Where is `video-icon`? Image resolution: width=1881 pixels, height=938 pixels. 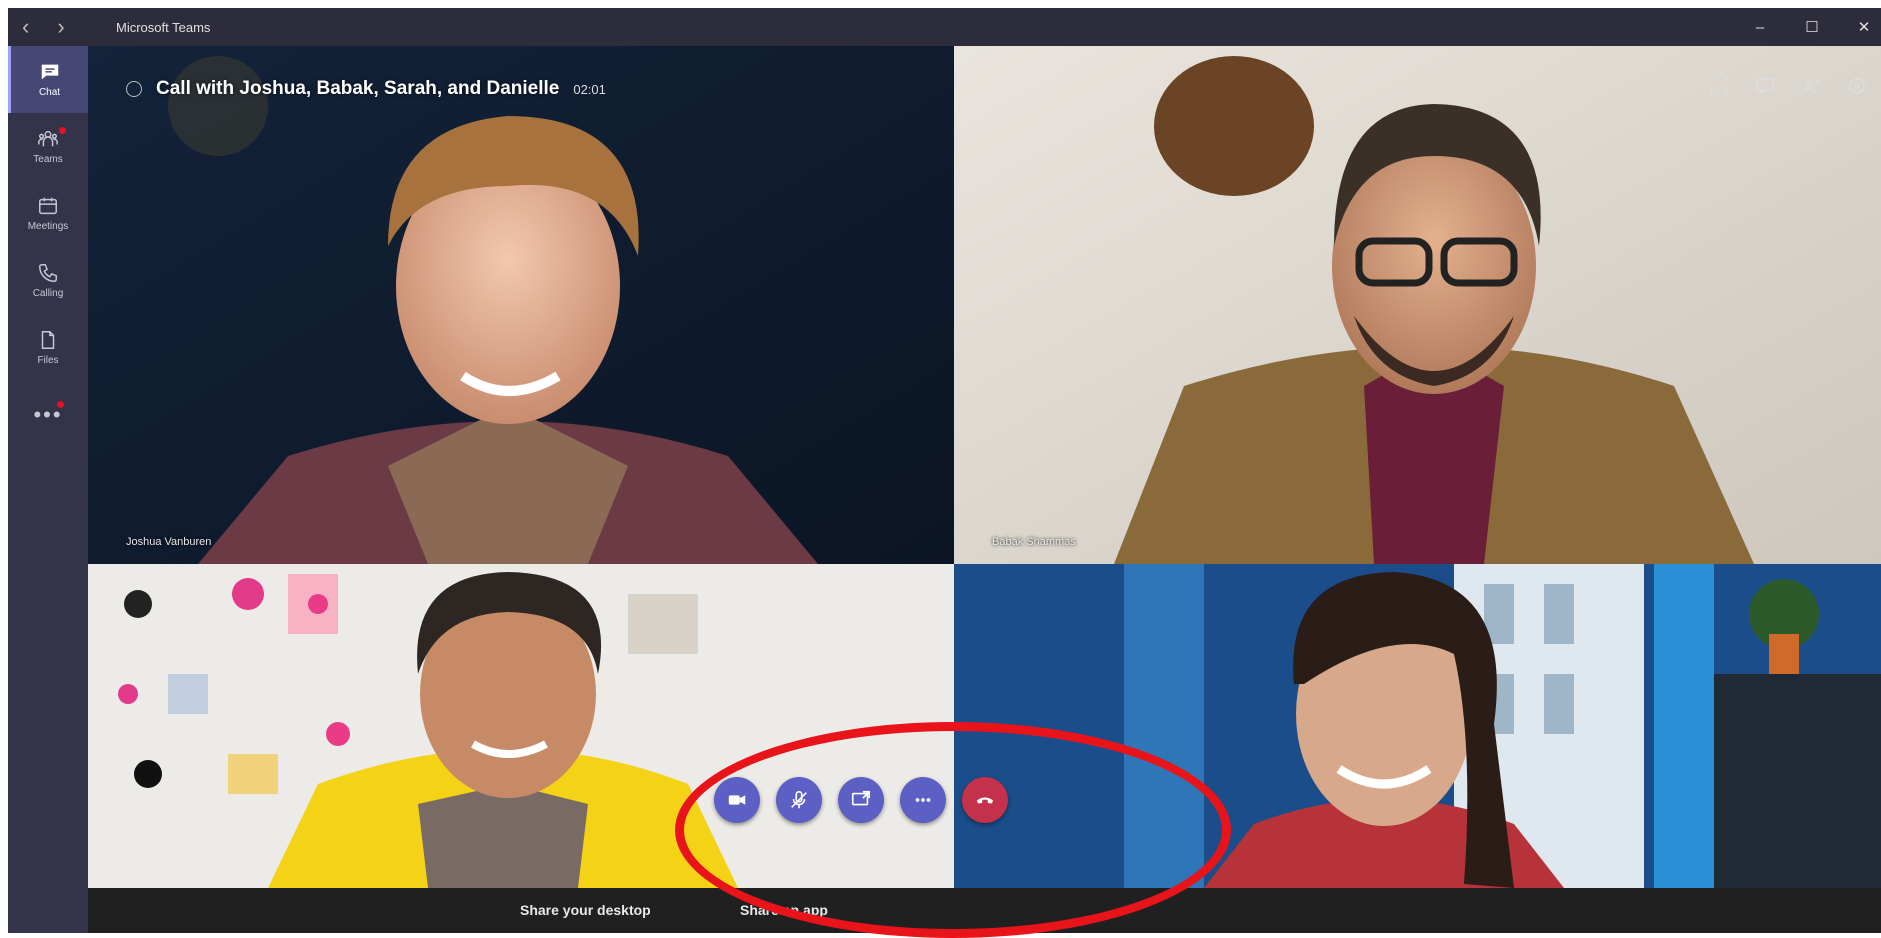 video-icon is located at coordinates (737, 800).